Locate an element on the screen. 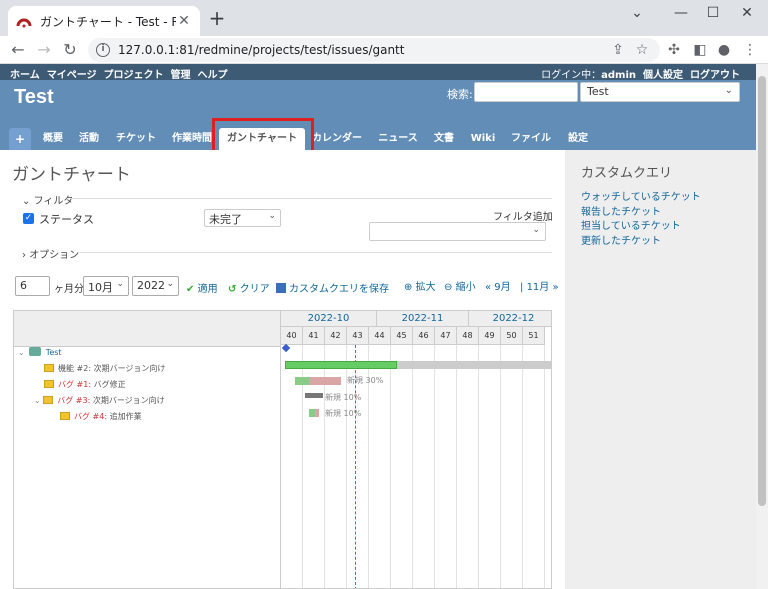  profile-icon: ● is located at coordinates (724, 50).